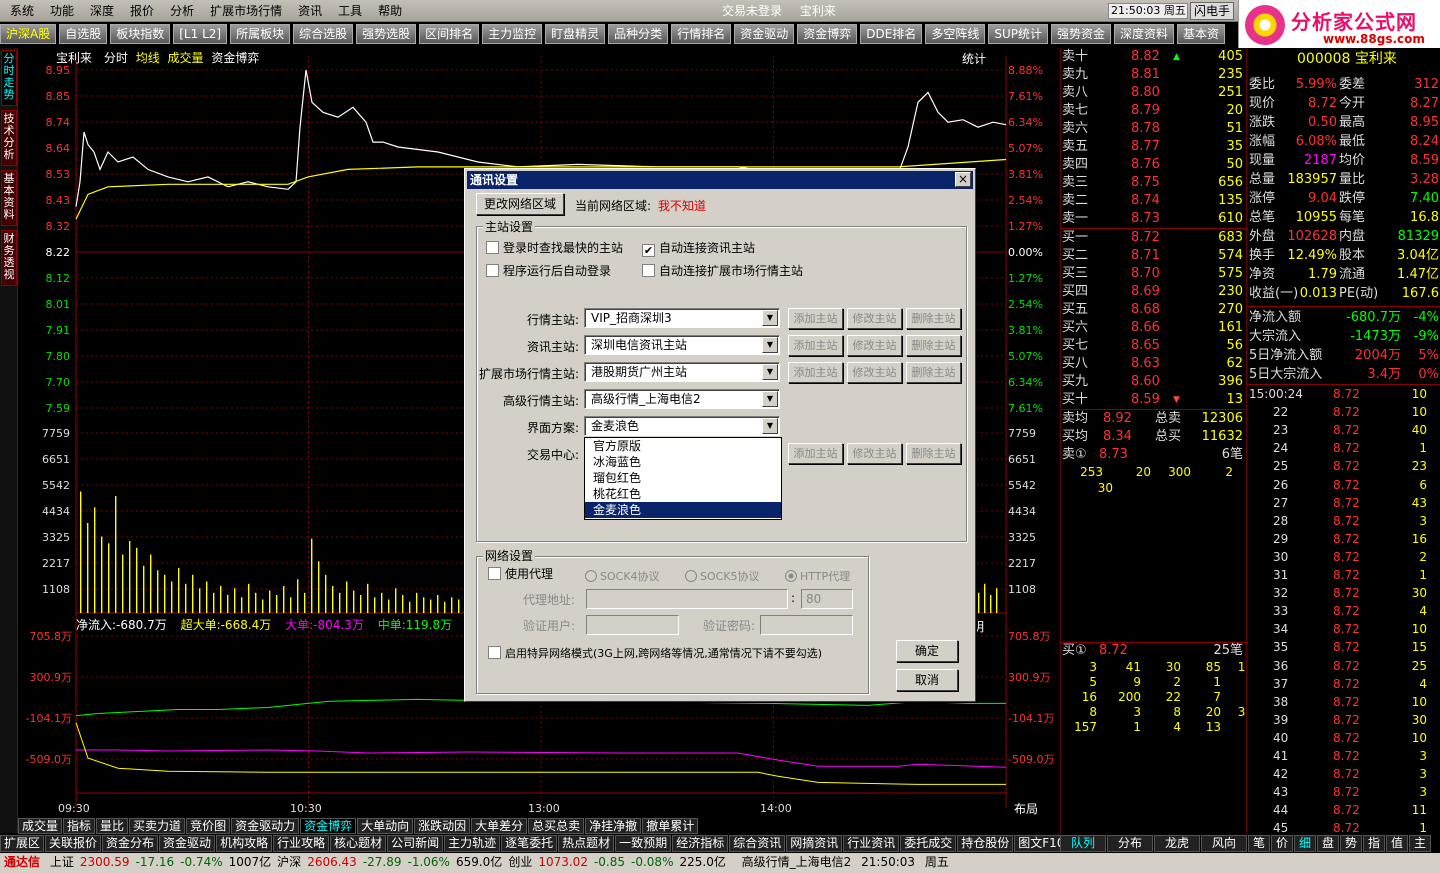 The width and height of the screenshot is (1440, 873). Describe the element at coordinates (449, 34) in the screenshot. I see `toolbar-button-7: 区间排名` at that location.